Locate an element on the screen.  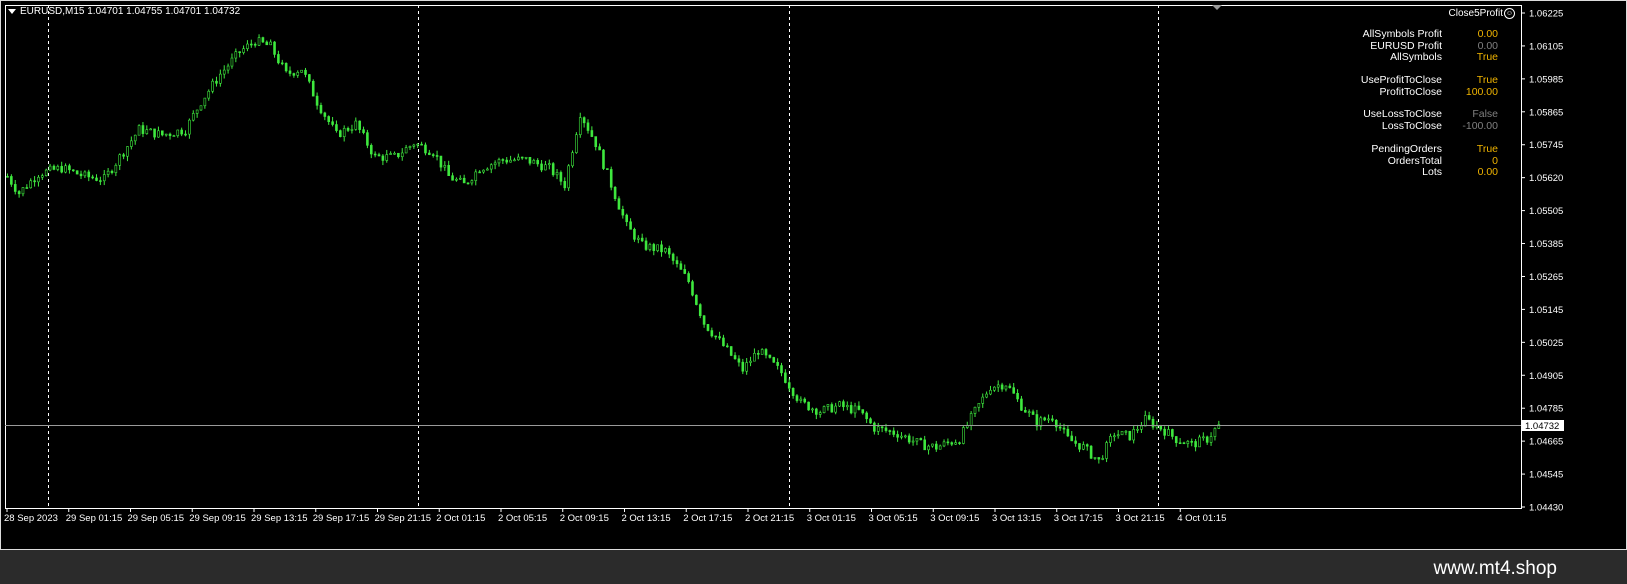
y-tick-label: 1.04785 is located at coordinates (1546, 409).